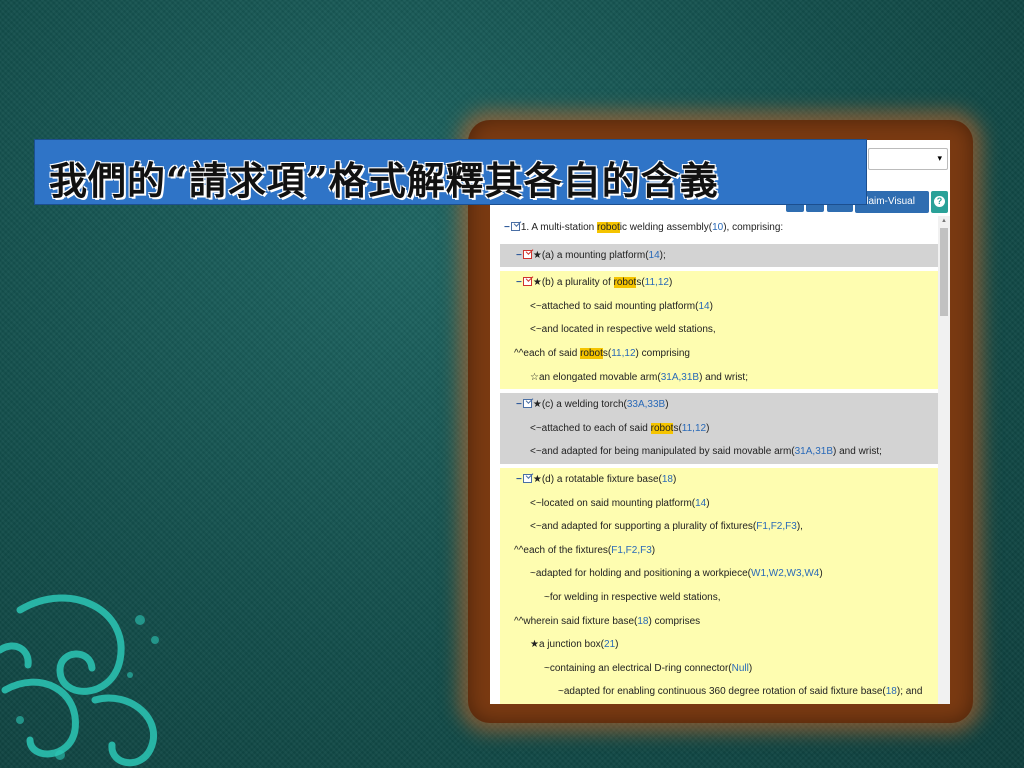 This screenshot has width=1024, height=768. I want to click on help-icon: ?, so click(939, 201).